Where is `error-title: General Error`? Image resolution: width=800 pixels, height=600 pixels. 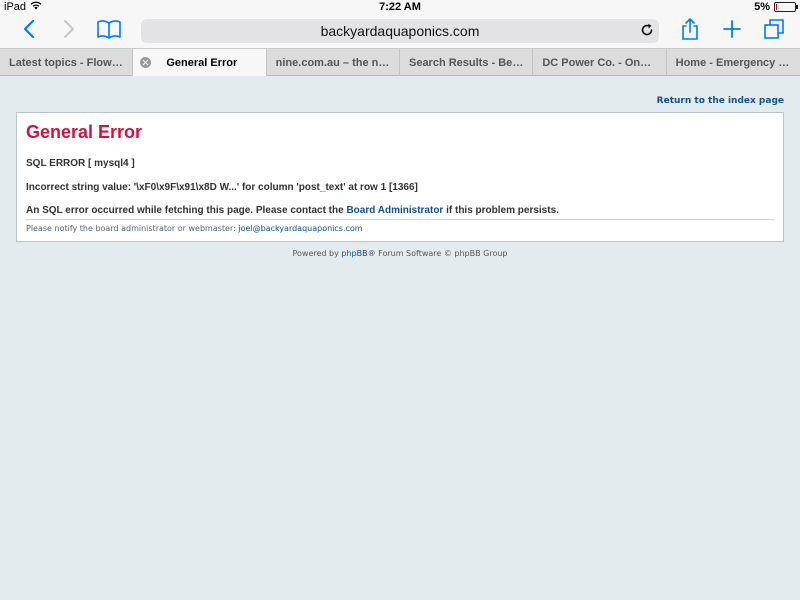 error-title: General Error is located at coordinates (84, 132).